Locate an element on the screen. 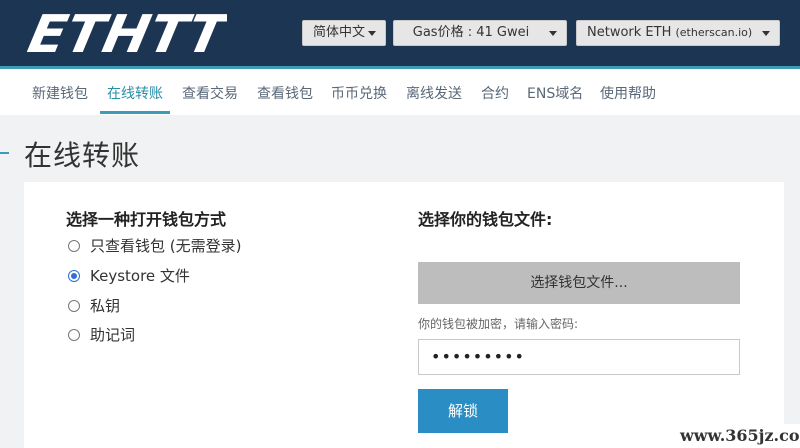 The width and height of the screenshot is (800, 448). option-mnemonic-label: 助记词 is located at coordinates (113, 335).